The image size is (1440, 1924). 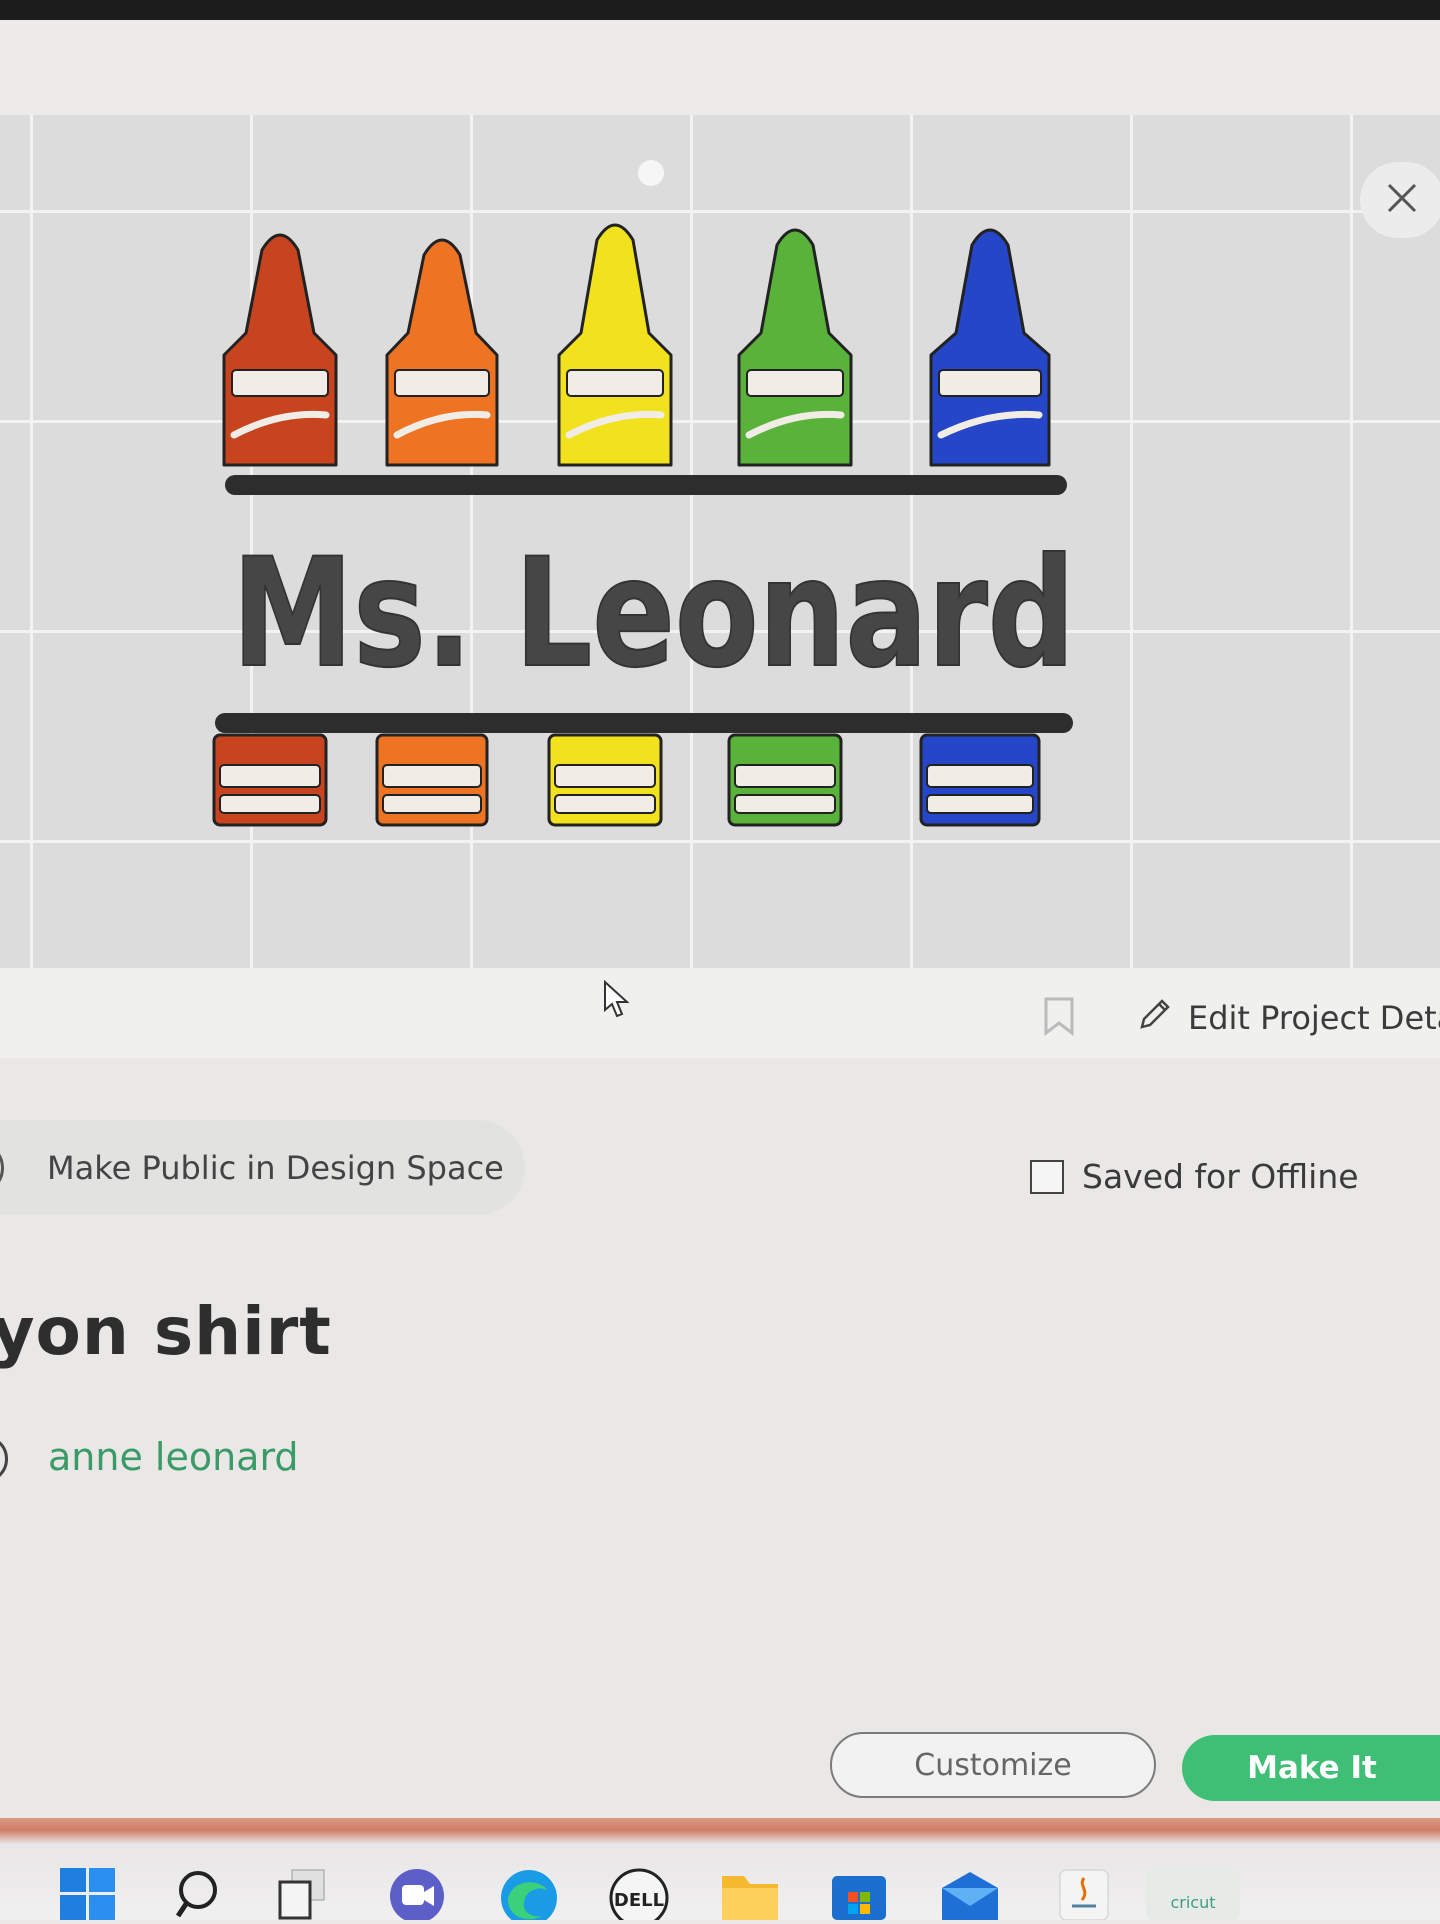 What do you see at coordinates (646, 485) in the screenshot?
I see `top-bar-line` at bounding box center [646, 485].